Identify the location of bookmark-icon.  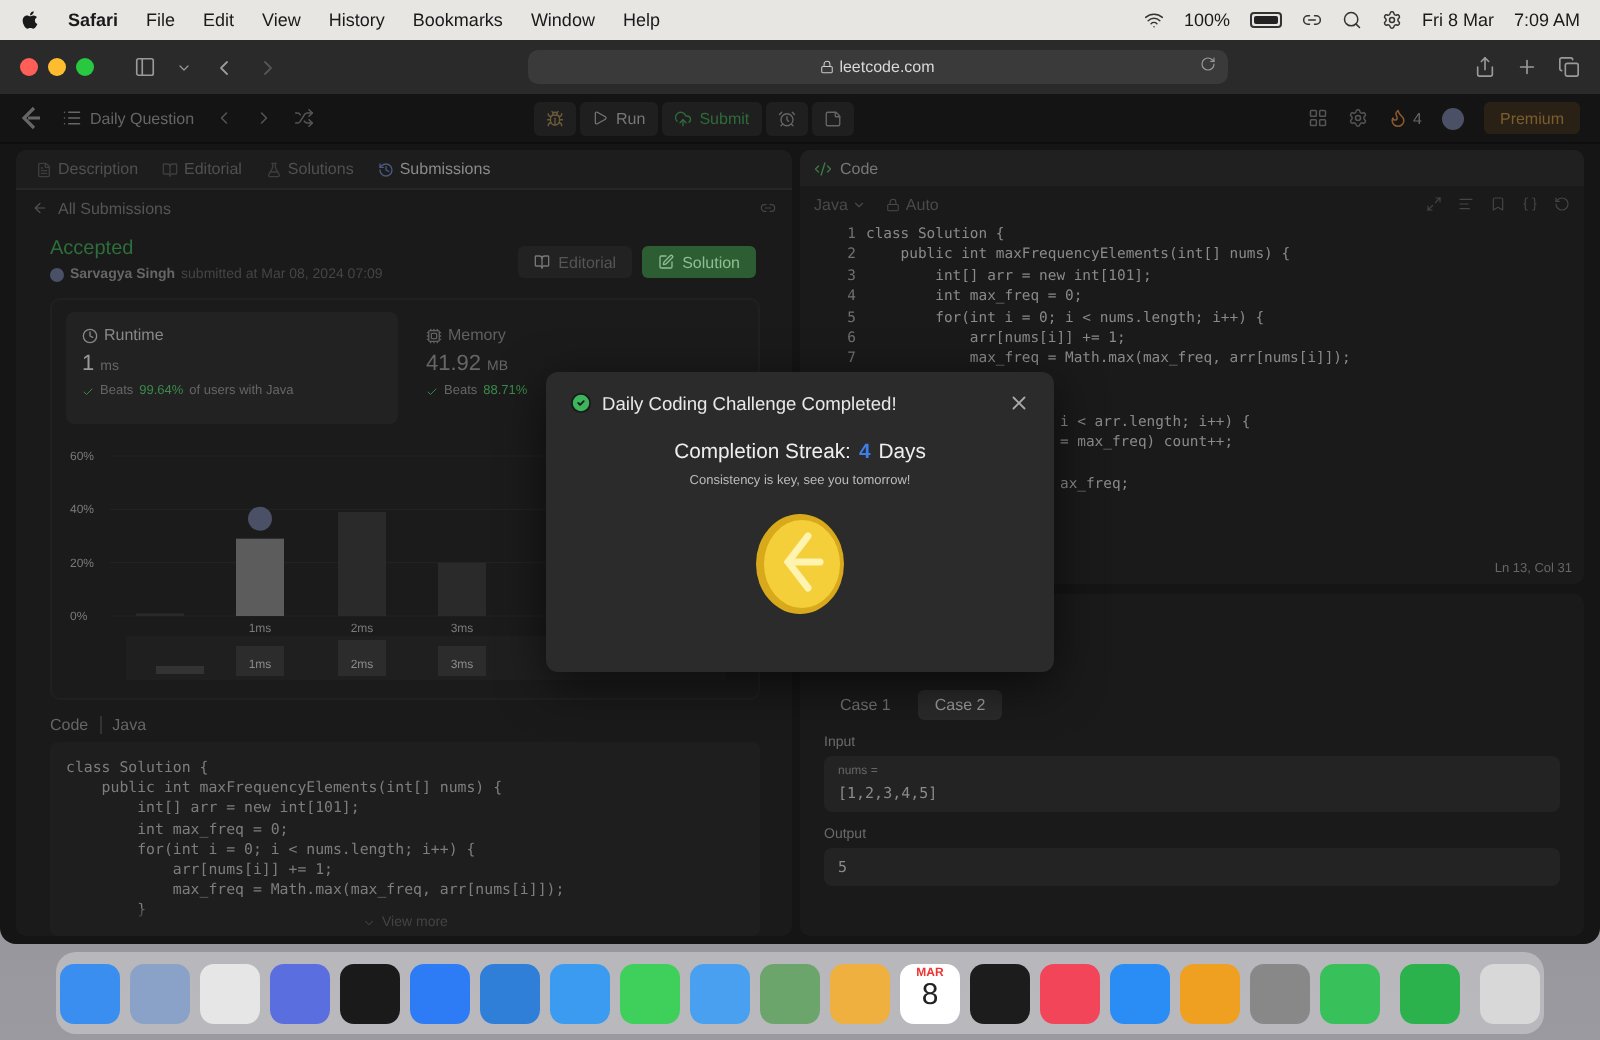
(1498, 204).